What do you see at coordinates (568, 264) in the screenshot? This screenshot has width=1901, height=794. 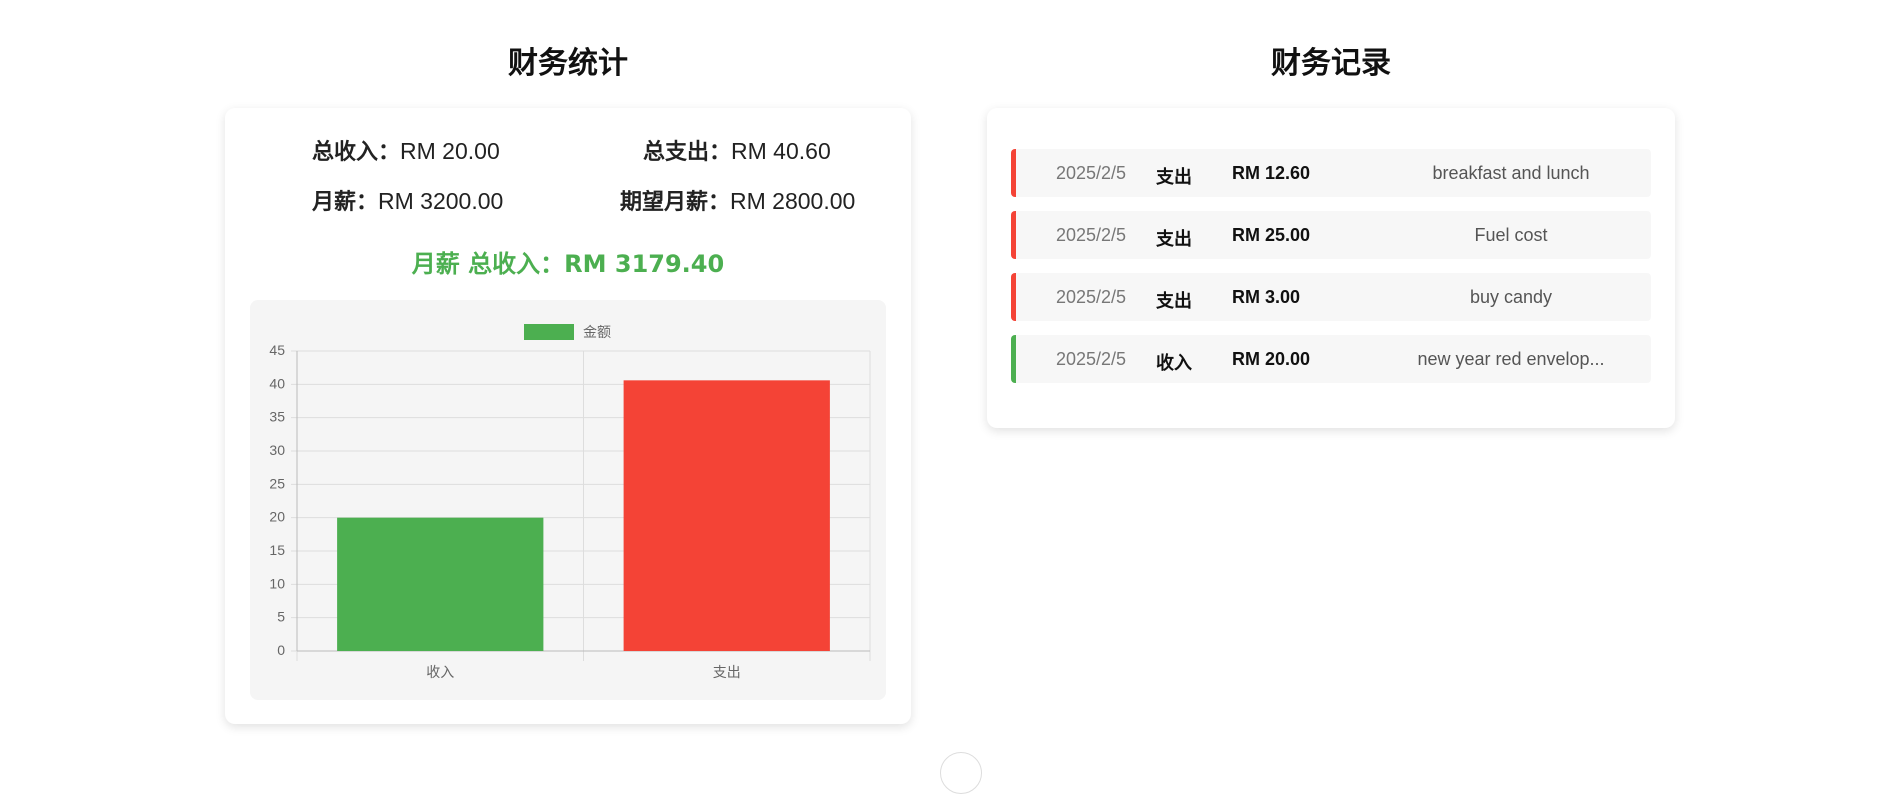 I see `salary-total: 月薪 总收入：RM 3179.40` at bounding box center [568, 264].